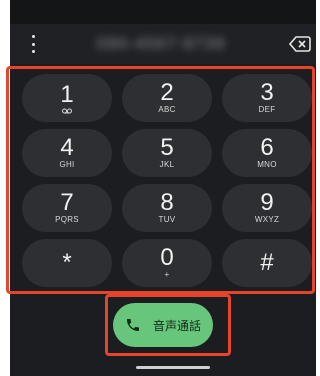 The image size is (320, 376). I want to click on dialed-number: 090-4567-9739, so click(161, 43).